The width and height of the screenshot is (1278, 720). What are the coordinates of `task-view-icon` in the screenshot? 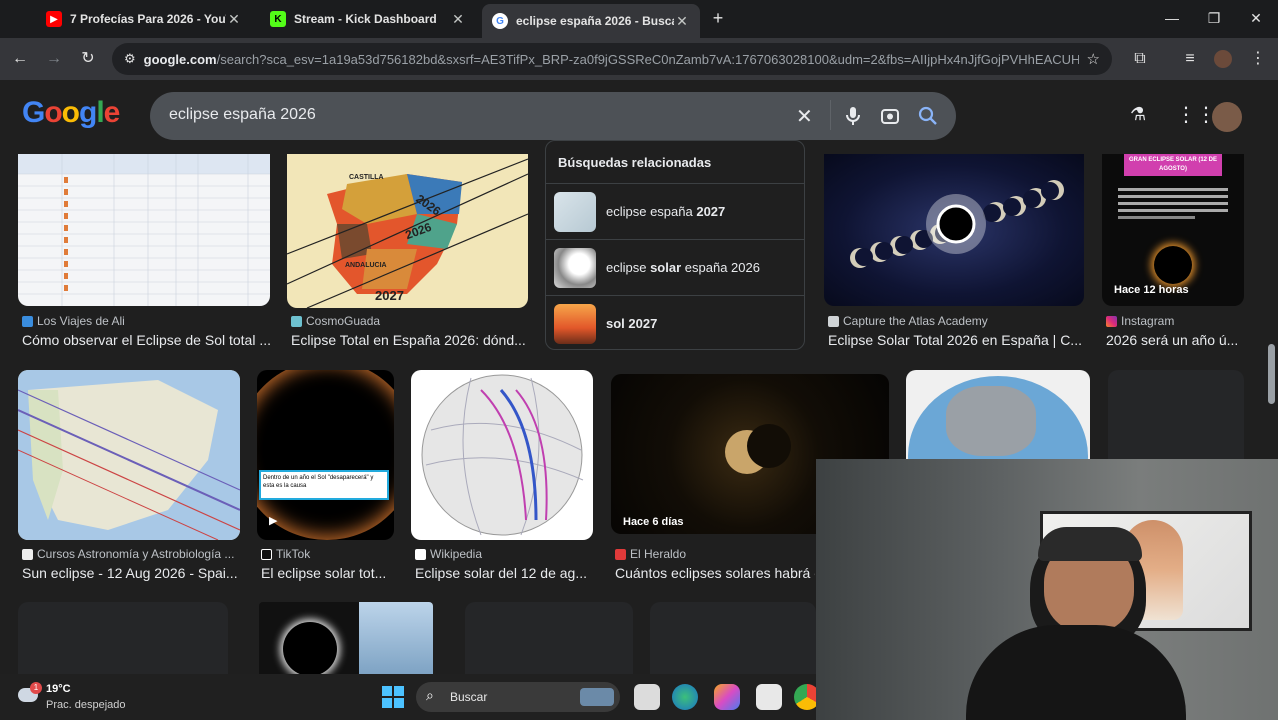 It's located at (647, 697).